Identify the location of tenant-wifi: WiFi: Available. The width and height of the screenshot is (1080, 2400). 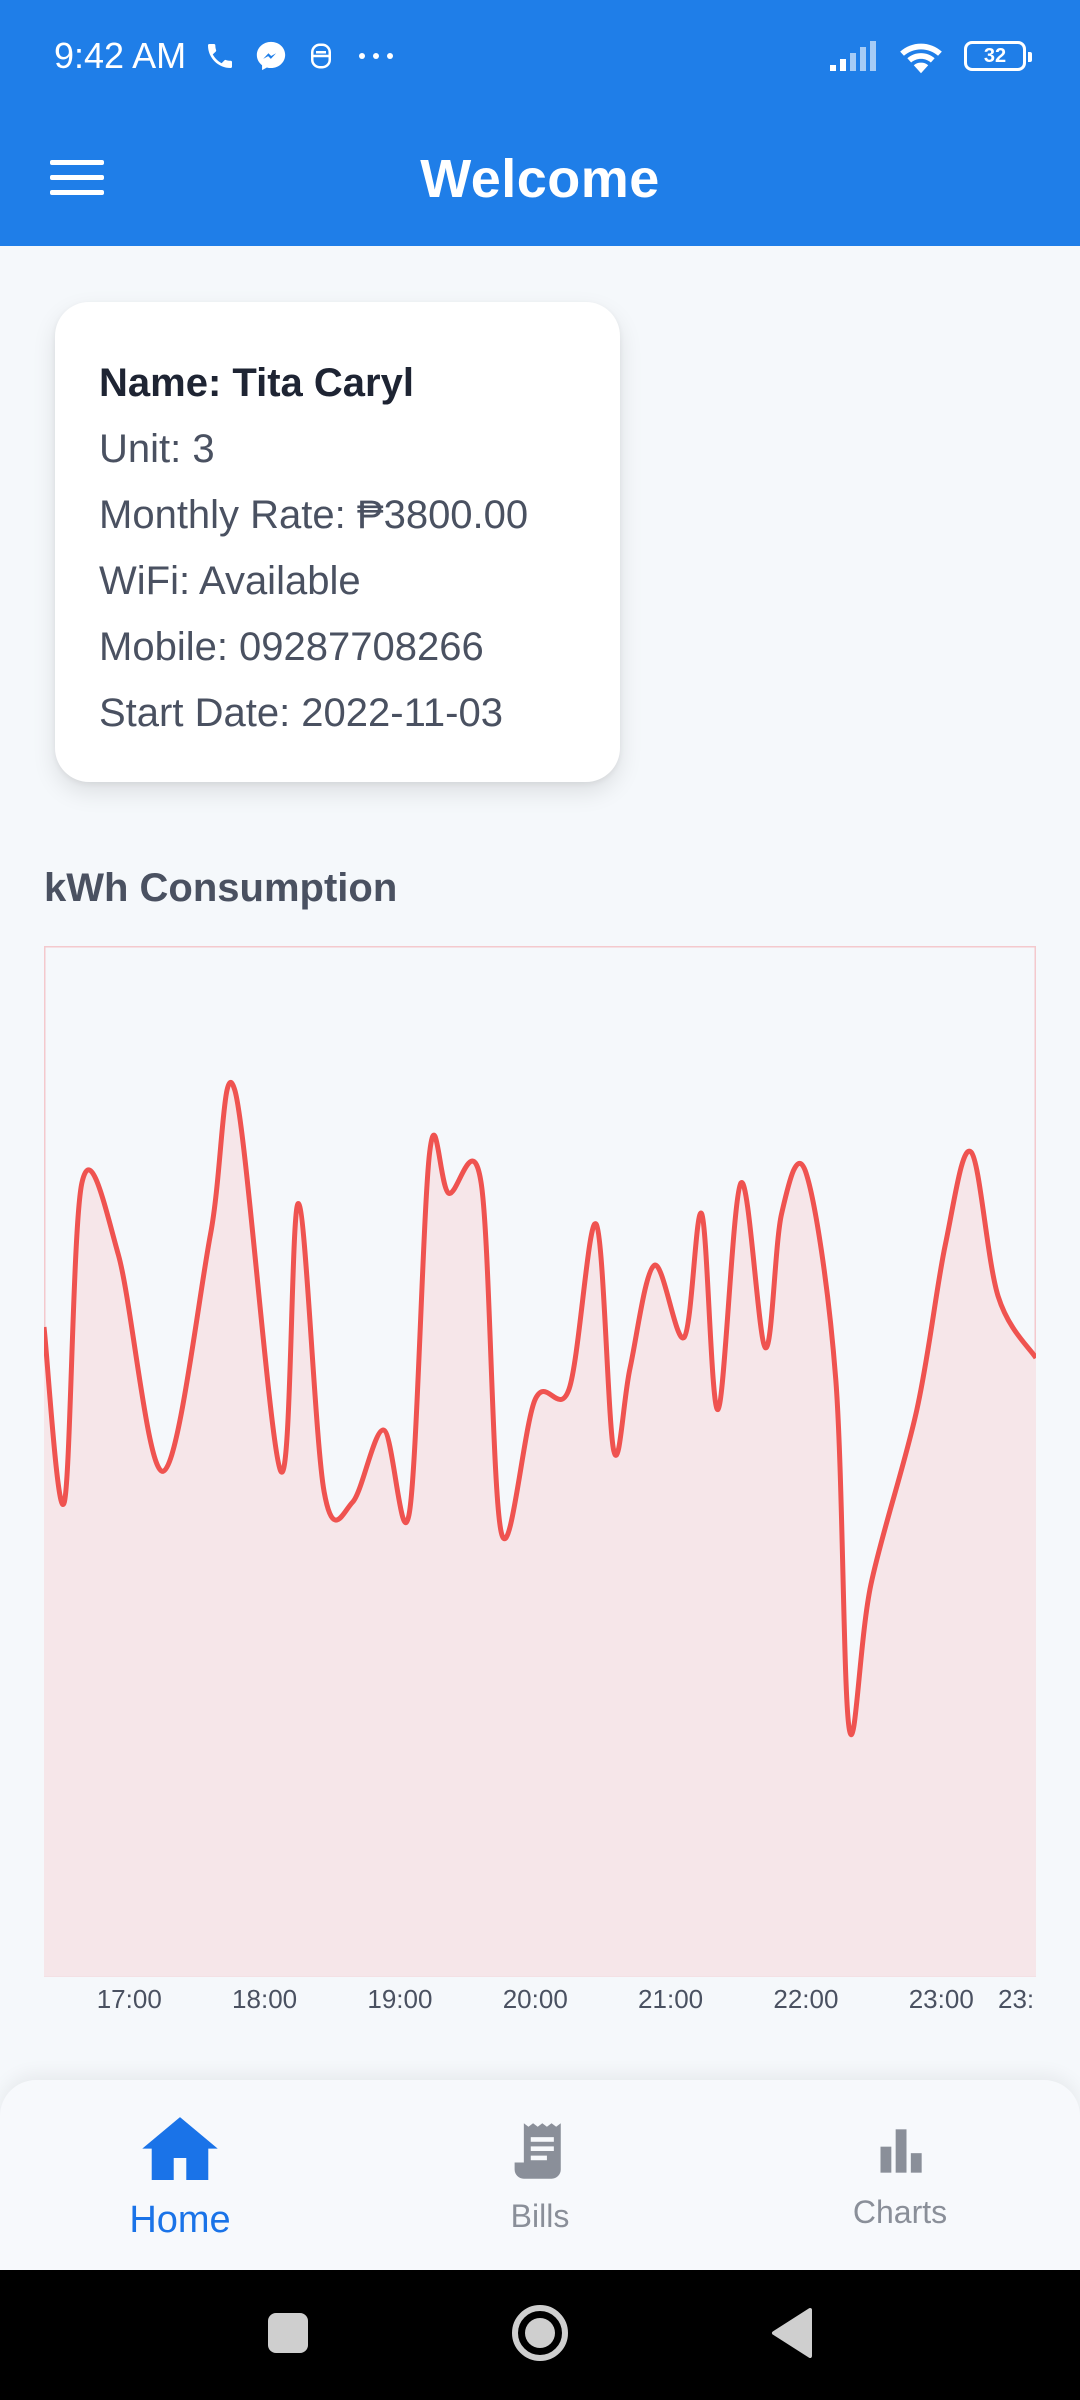
(230, 581).